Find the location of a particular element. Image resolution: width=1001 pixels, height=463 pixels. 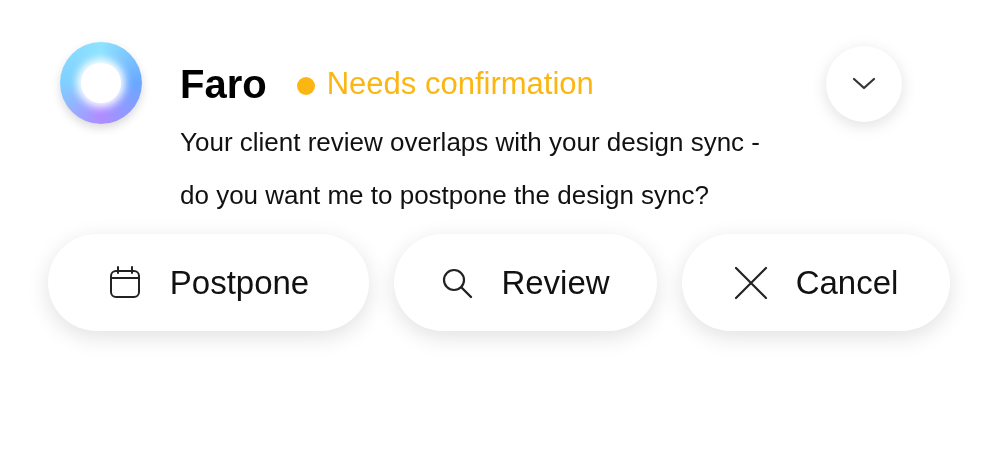

calendar-icon is located at coordinates (124, 282).